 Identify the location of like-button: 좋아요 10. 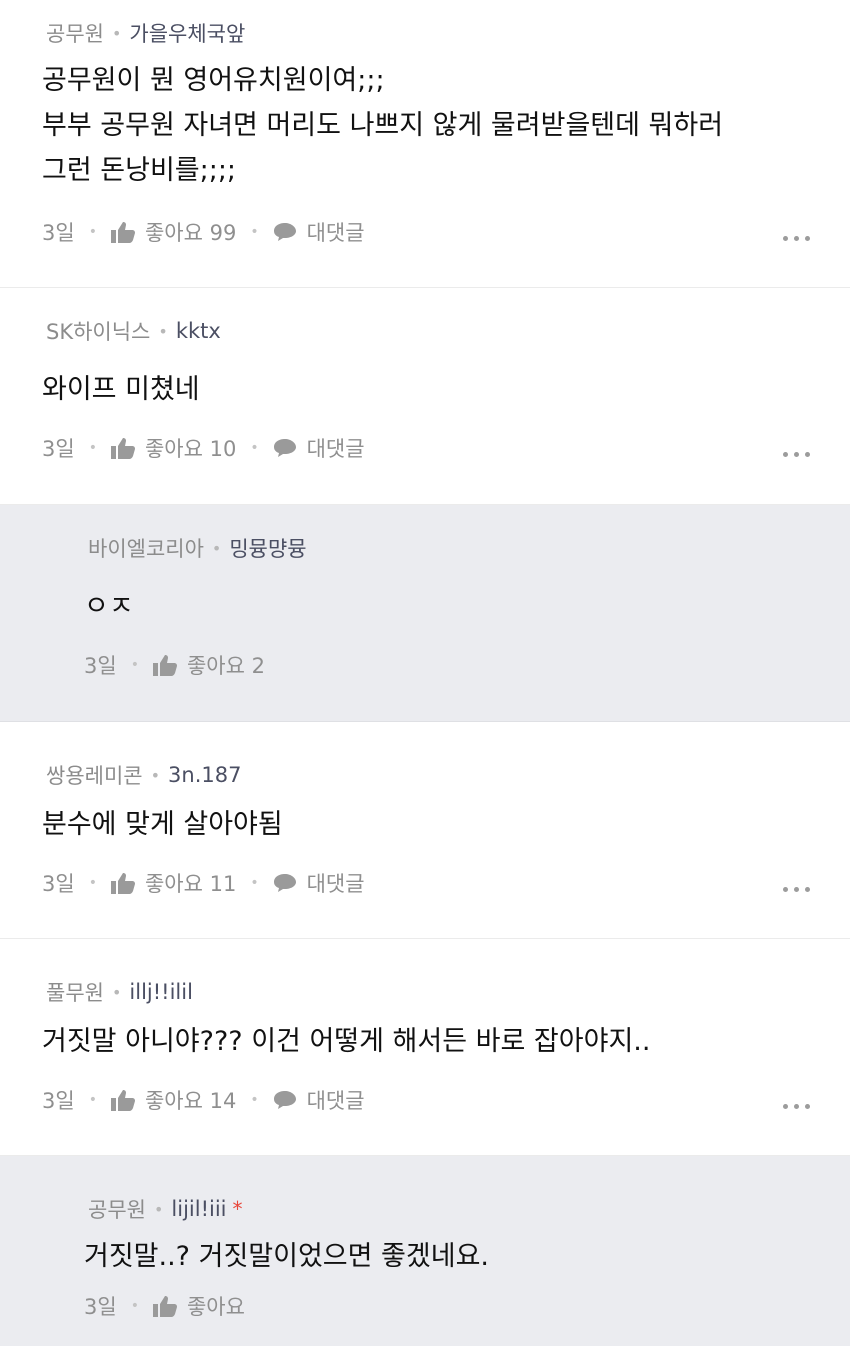
(190, 448).